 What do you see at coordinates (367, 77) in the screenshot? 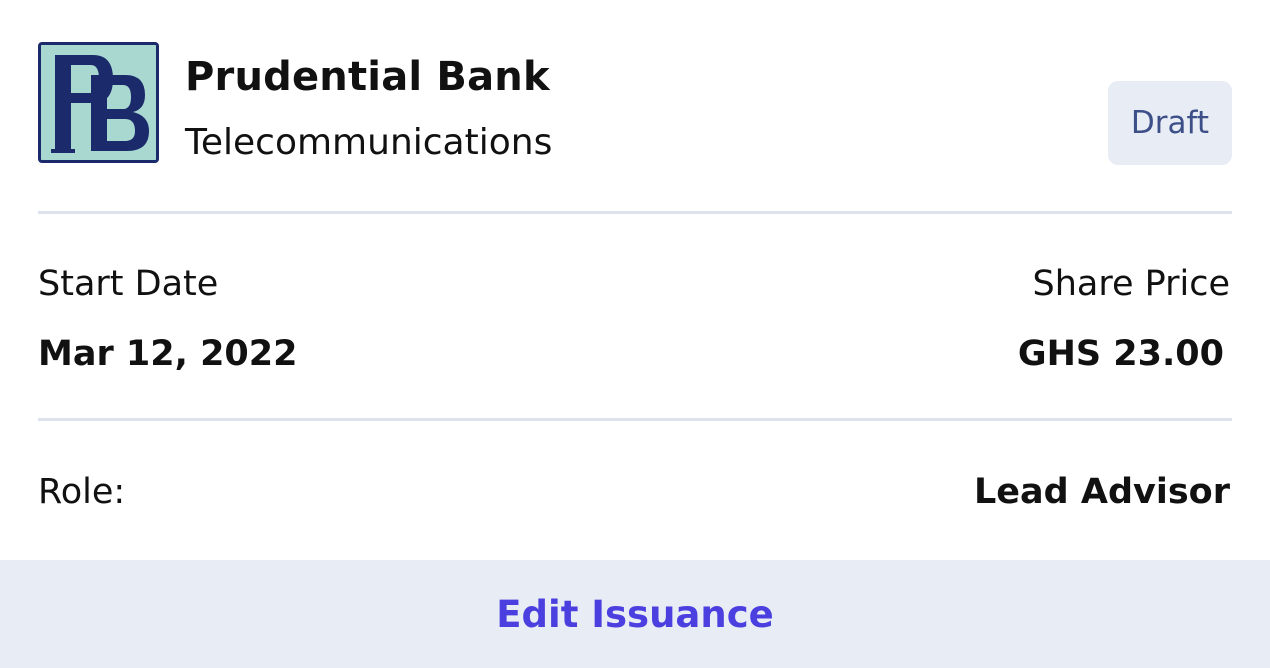
I see `company-name: Prudential Bank` at bounding box center [367, 77].